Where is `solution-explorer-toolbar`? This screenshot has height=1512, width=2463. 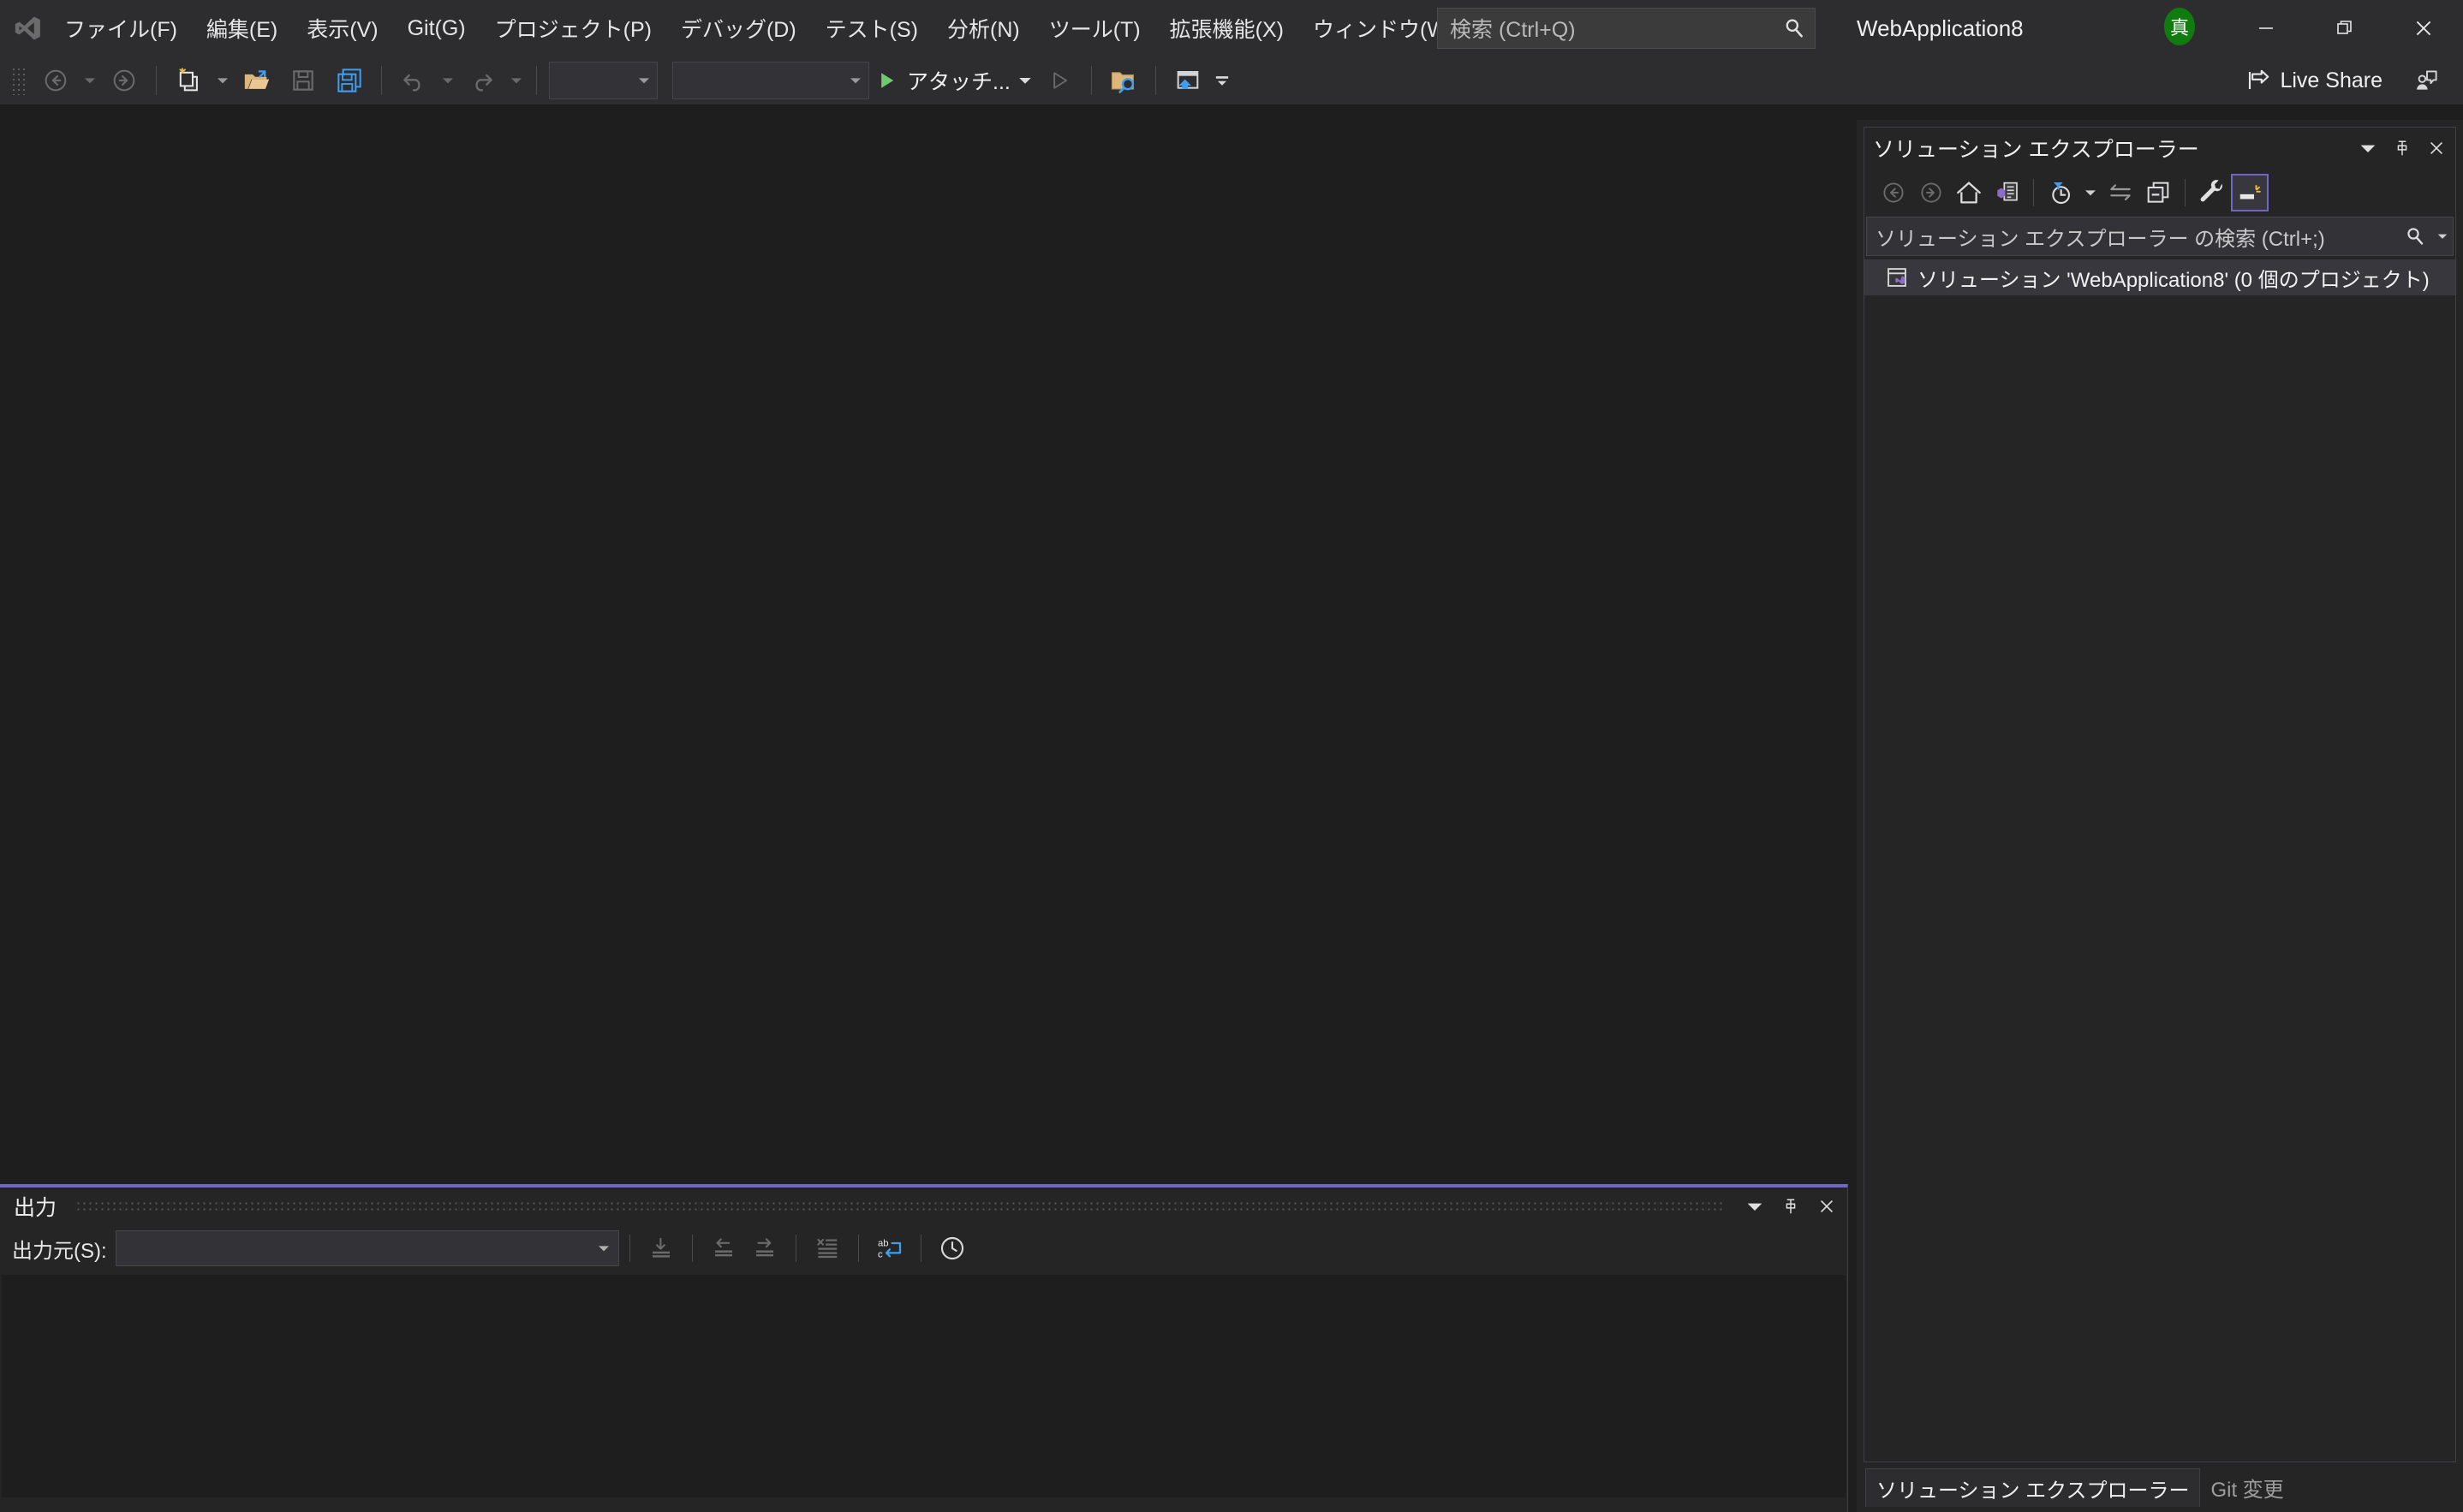 solution-explorer-toolbar is located at coordinates (2159, 193).